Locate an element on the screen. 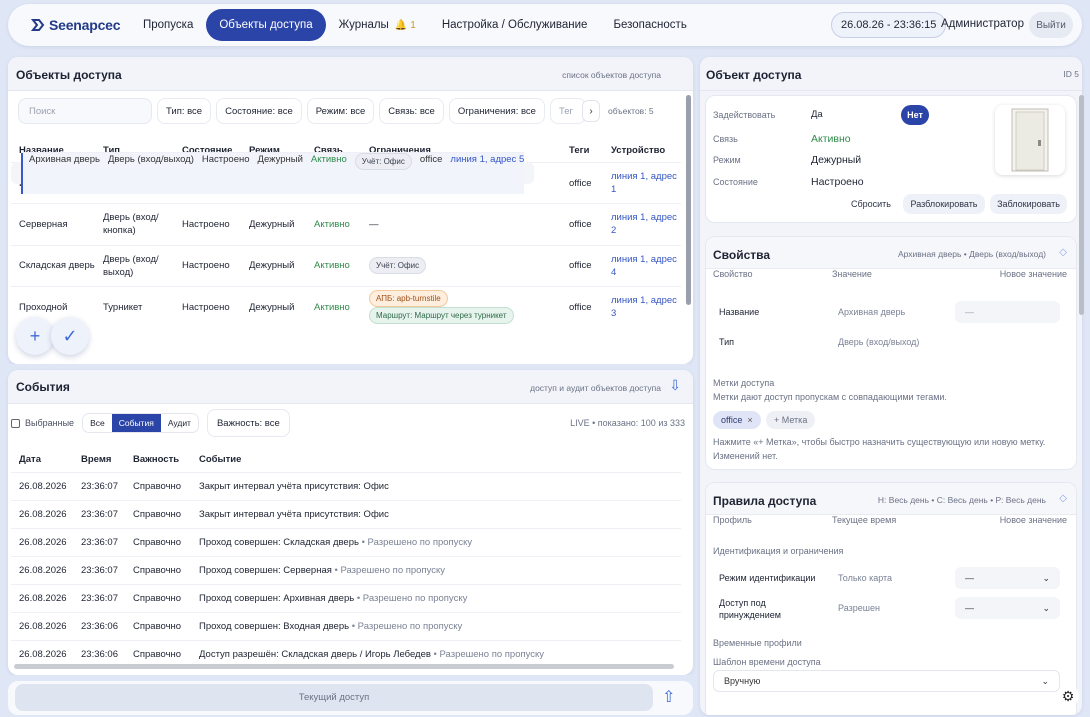  filter-link: Связь: все is located at coordinates (411, 111).